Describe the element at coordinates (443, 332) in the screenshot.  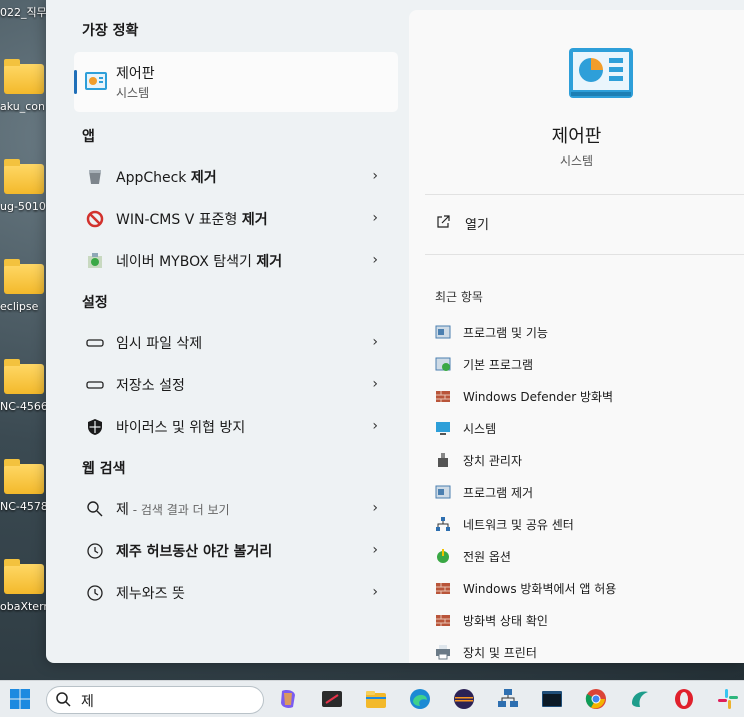
I see `programs-features-icon` at that location.